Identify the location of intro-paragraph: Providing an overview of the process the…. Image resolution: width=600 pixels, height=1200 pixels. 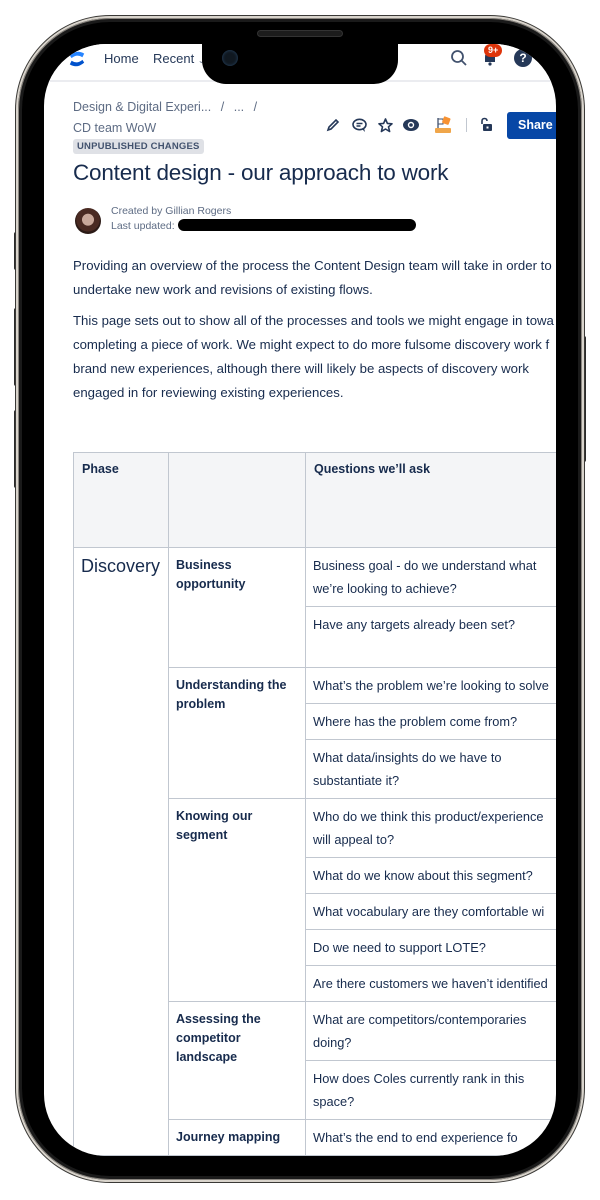
(314, 278).